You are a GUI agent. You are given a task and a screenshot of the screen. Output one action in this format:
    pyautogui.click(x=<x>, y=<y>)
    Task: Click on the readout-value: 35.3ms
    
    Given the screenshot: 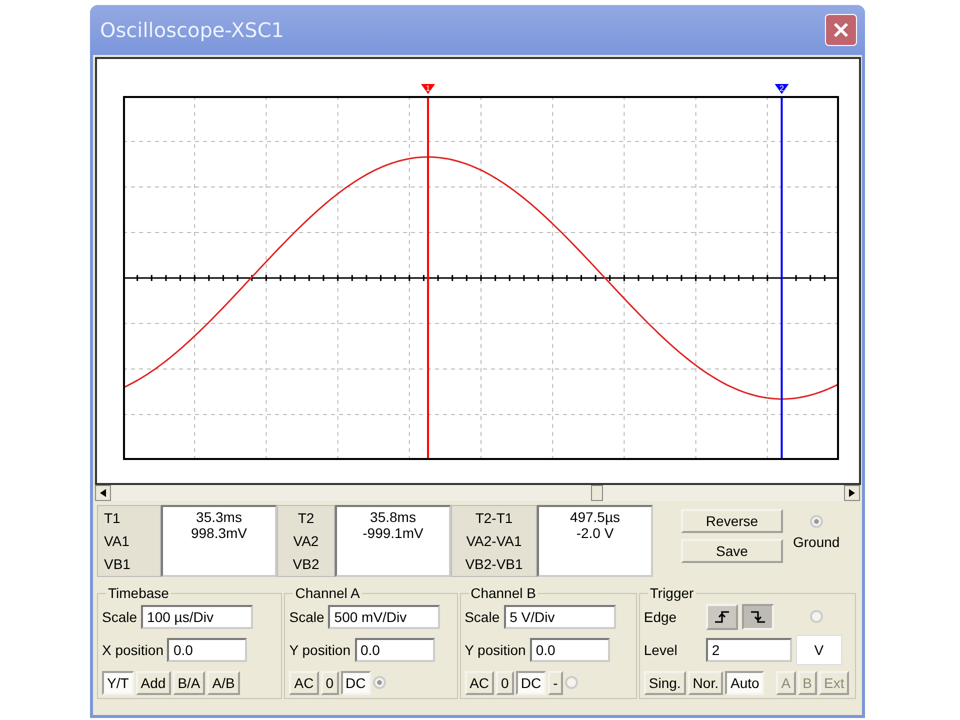 What is the action you would take?
    pyautogui.click(x=219, y=517)
    